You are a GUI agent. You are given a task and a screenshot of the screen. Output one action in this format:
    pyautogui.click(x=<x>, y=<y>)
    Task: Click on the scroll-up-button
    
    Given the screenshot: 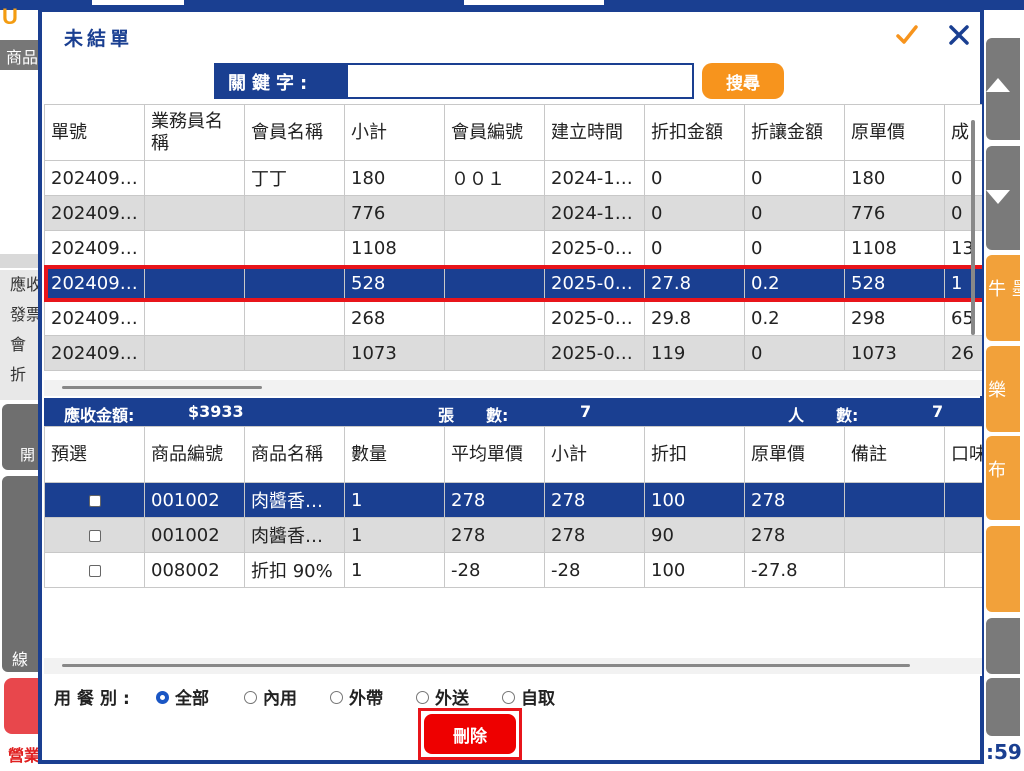 What is the action you would take?
    pyautogui.click(x=1003, y=89)
    